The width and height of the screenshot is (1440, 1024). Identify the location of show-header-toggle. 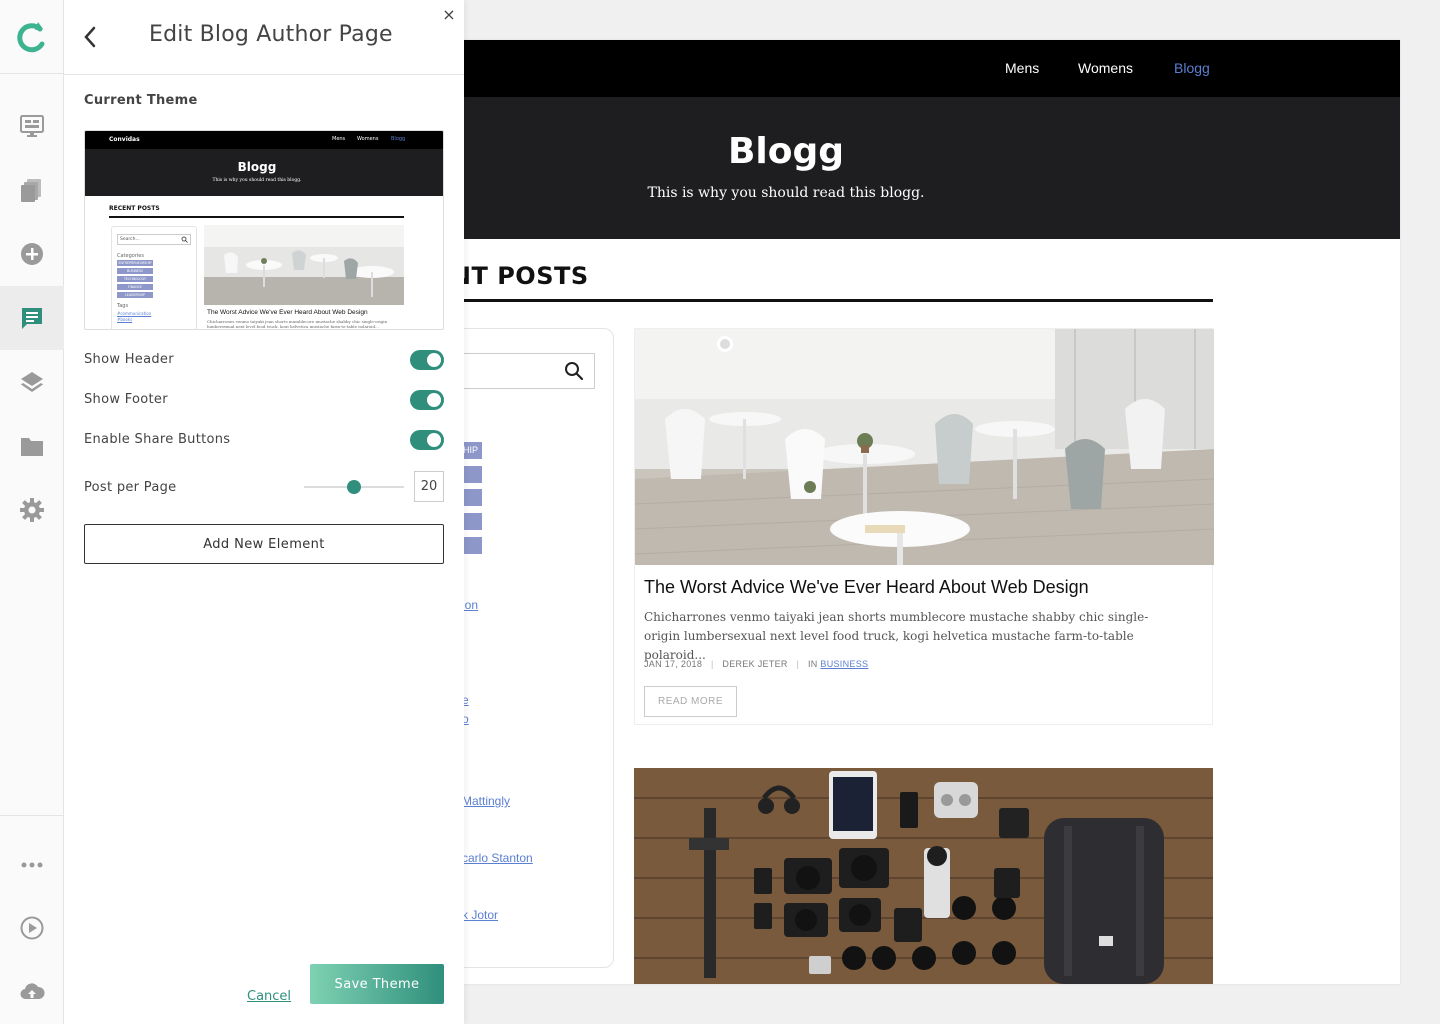
(427, 360).